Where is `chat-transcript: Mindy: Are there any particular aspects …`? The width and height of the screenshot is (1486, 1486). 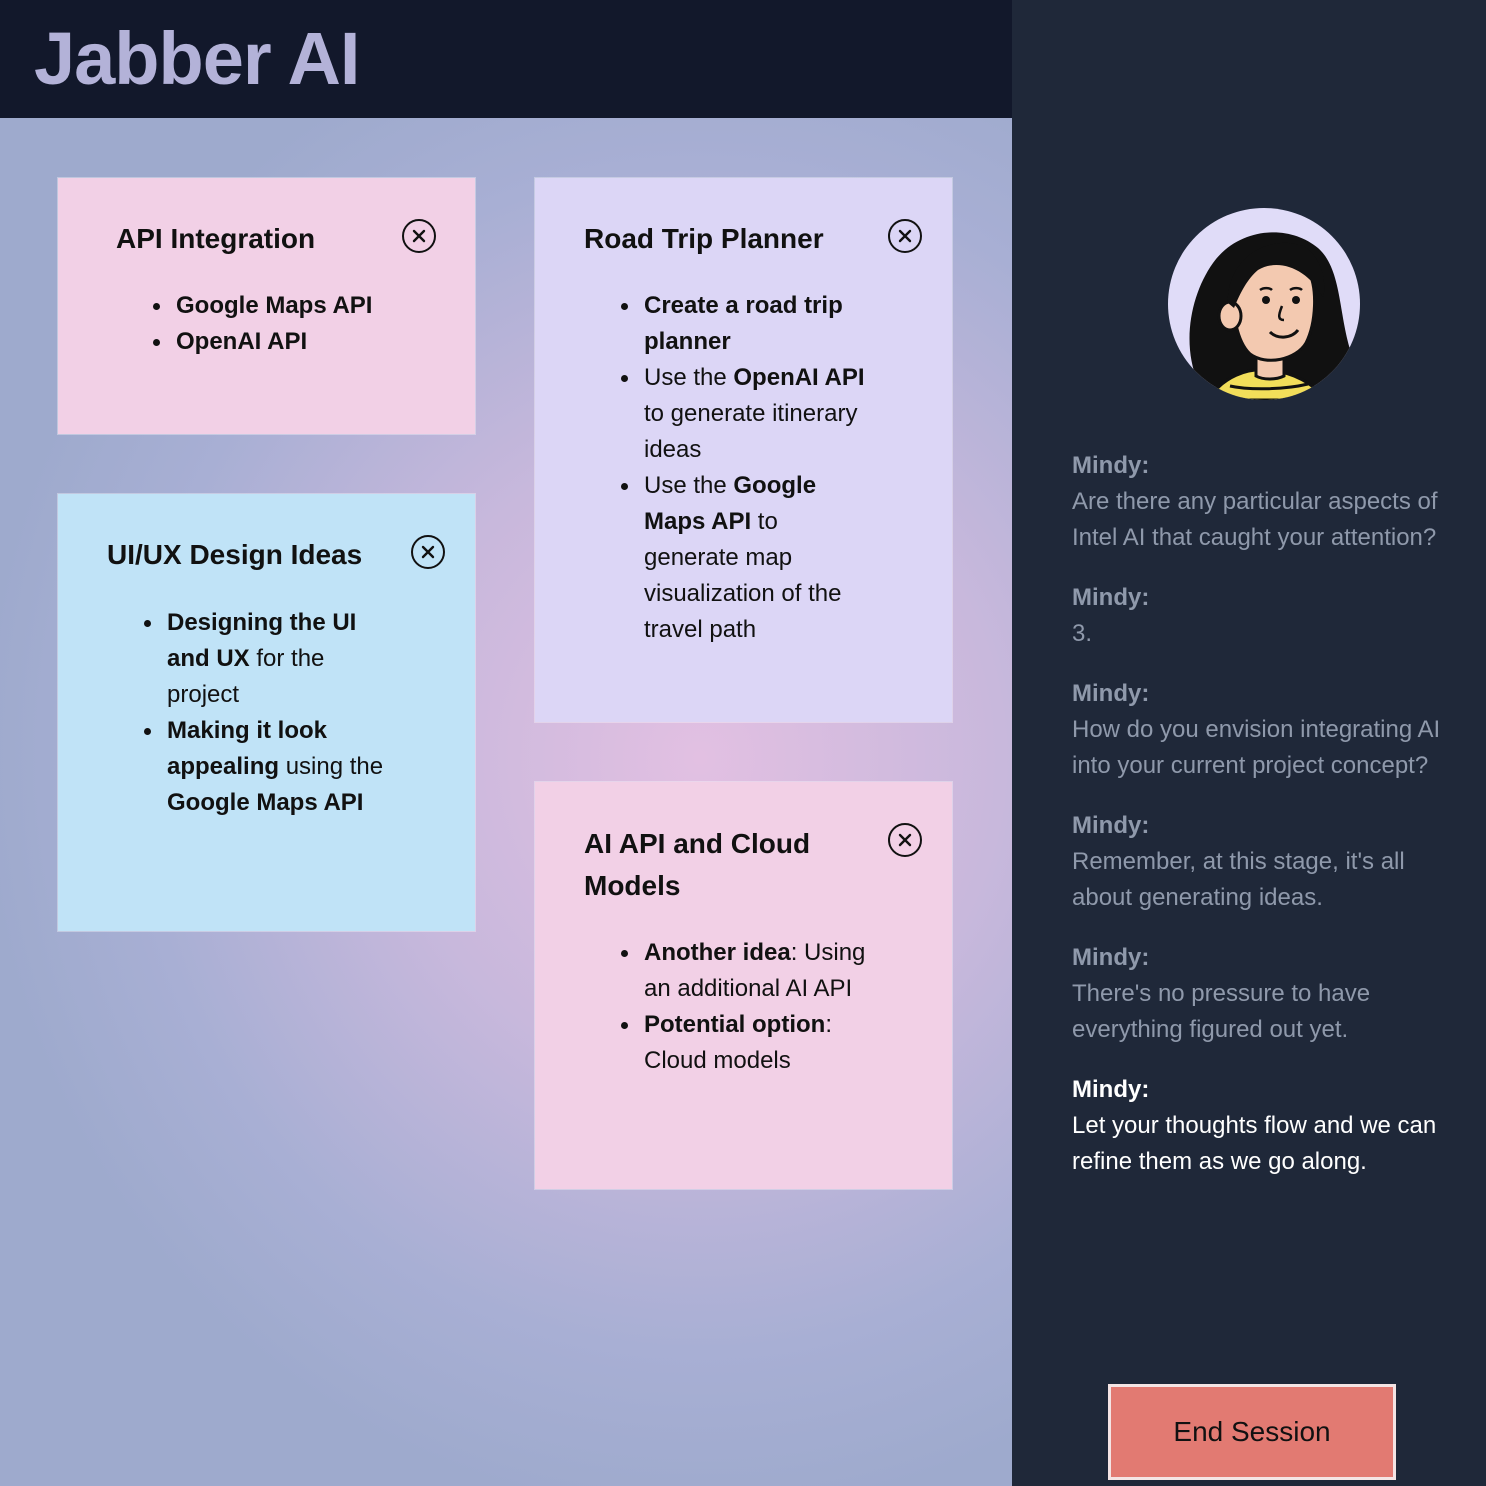
chat-transcript: Mindy: Are there any particular aspects … is located at coordinates (1262, 826).